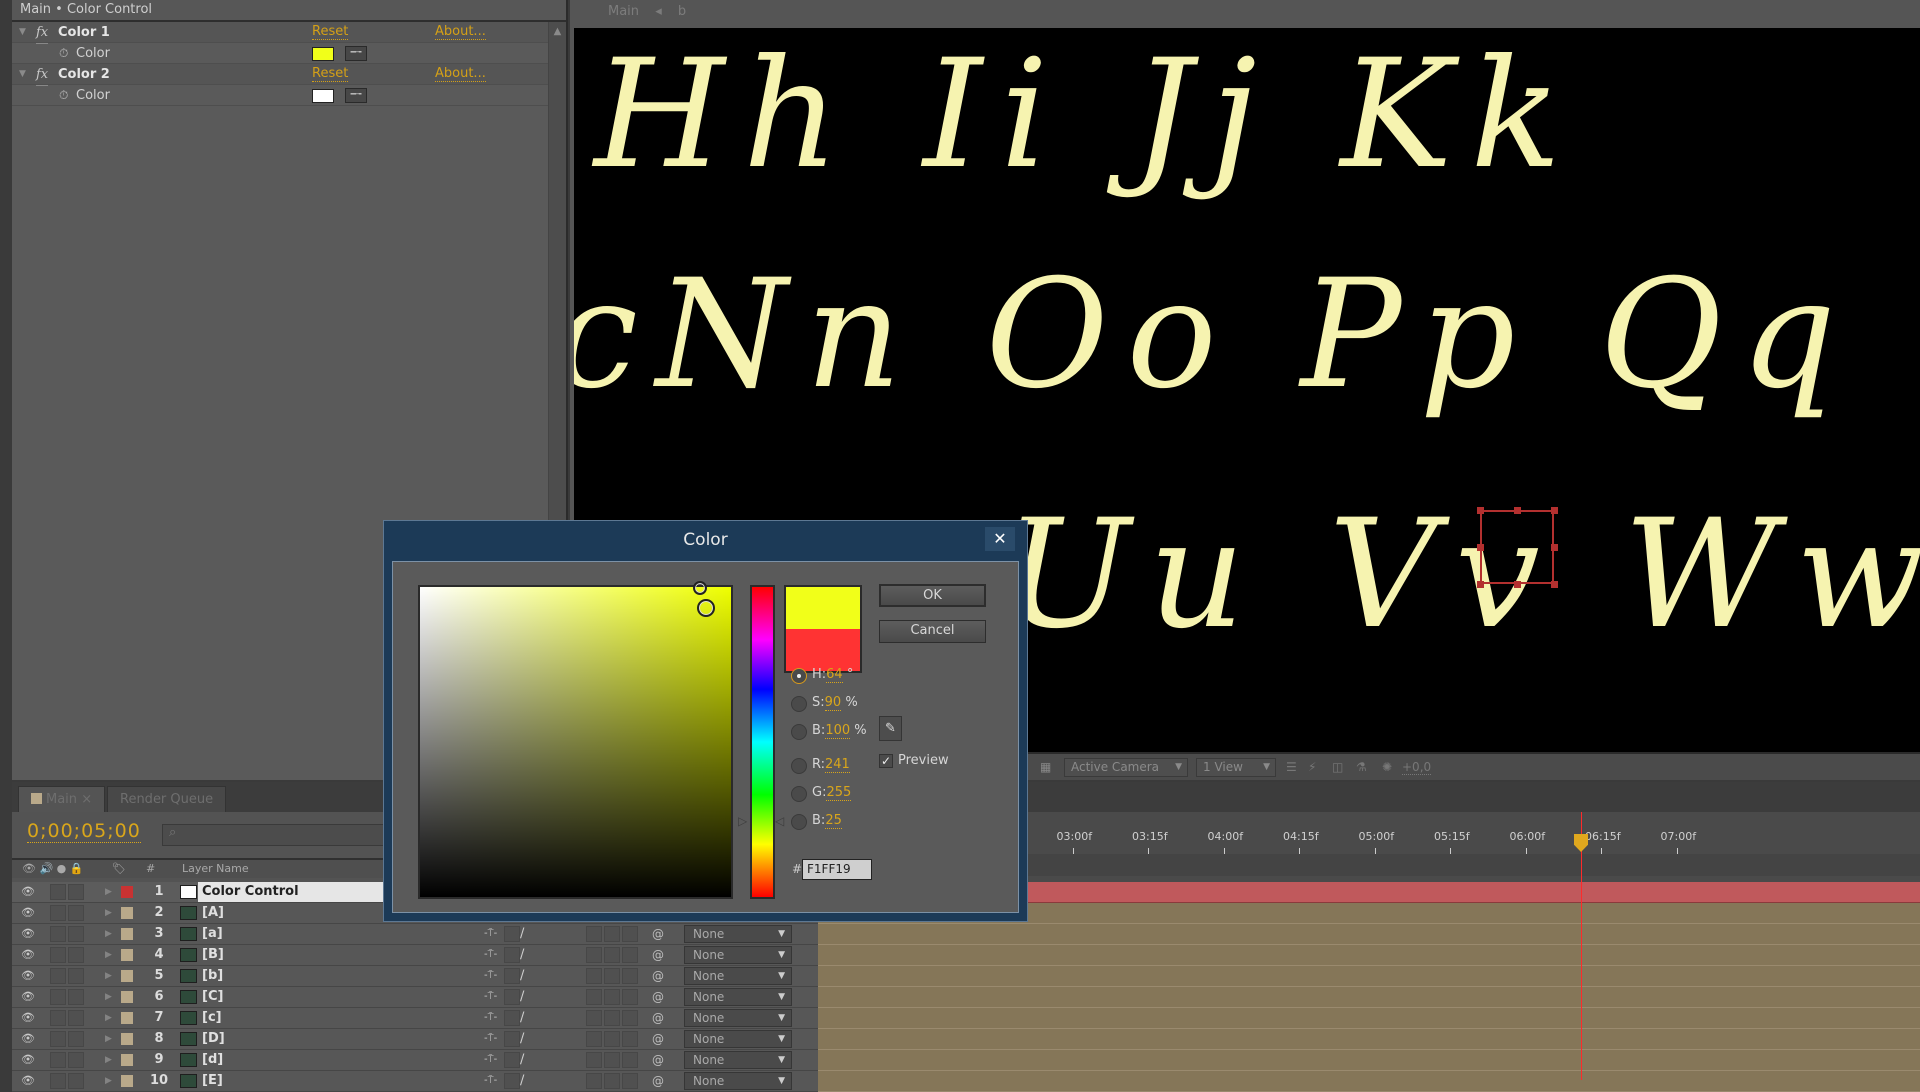  I want to click on channel-value: 241, so click(837, 765).